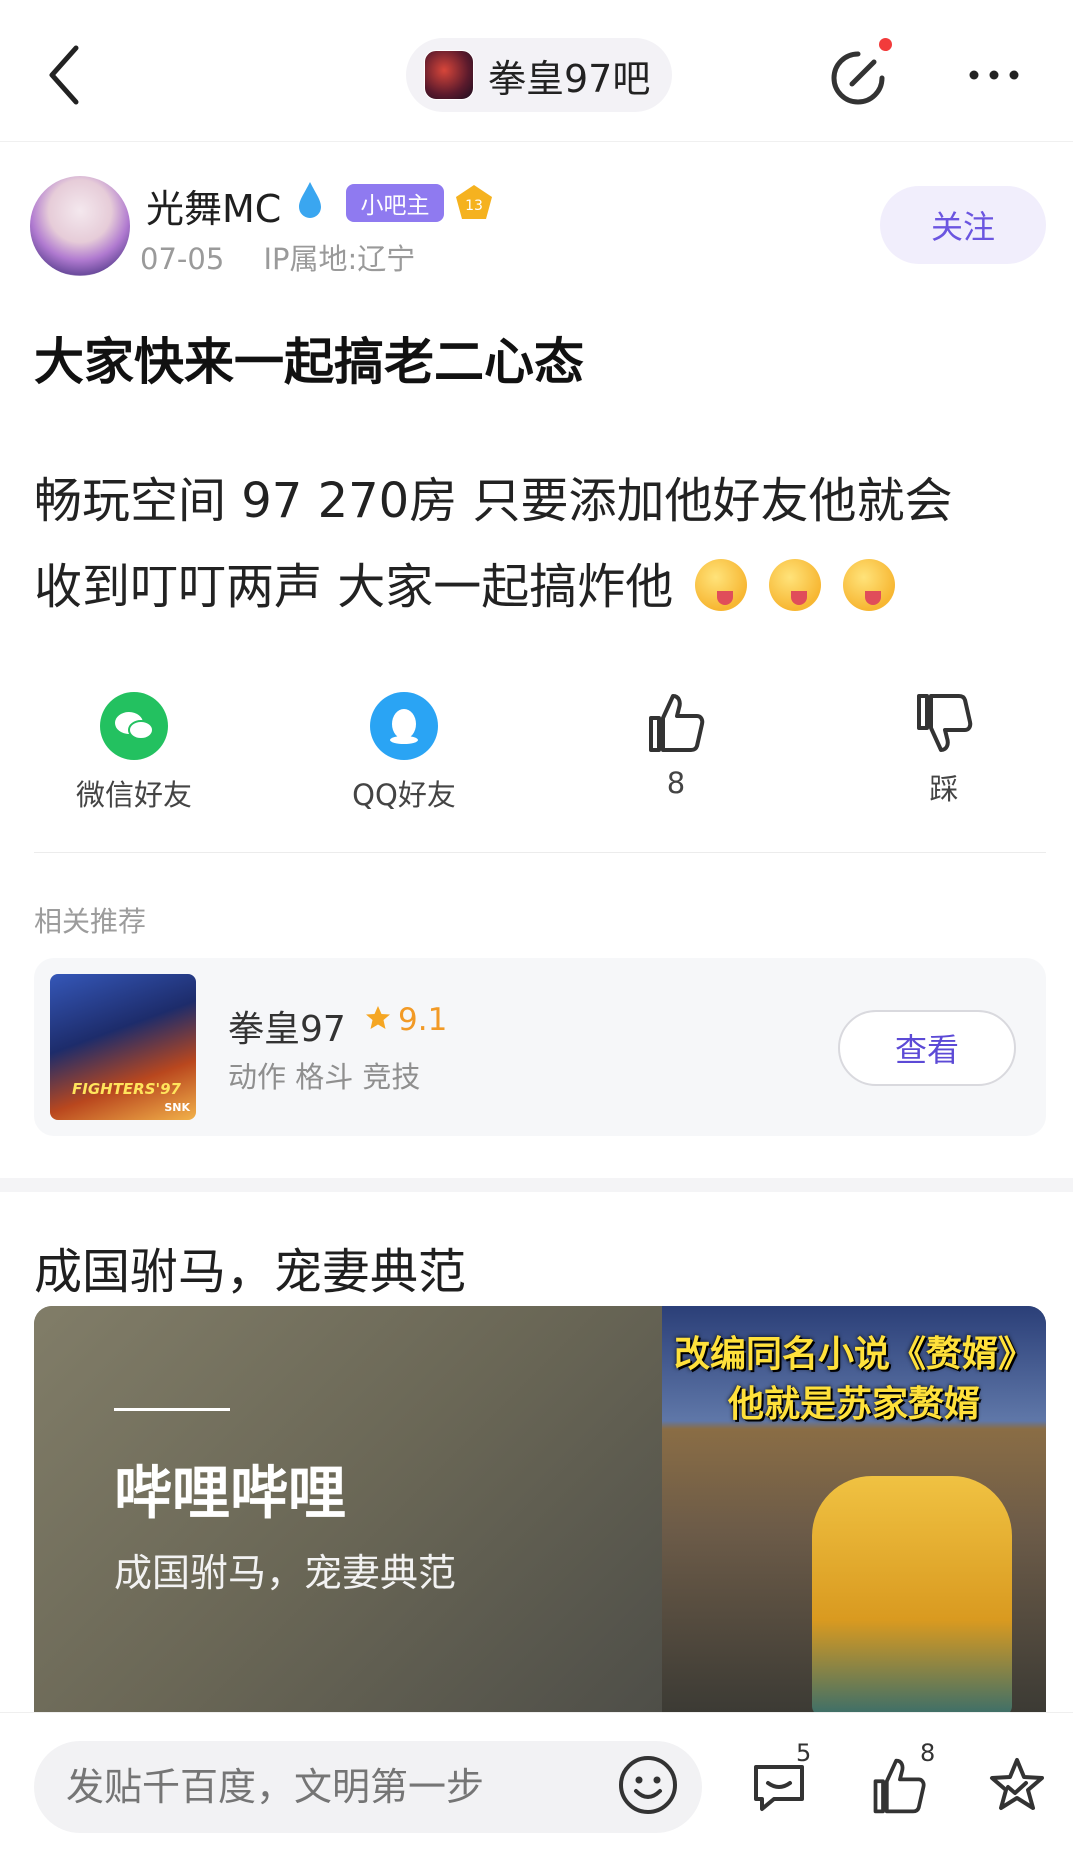 The width and height of the screenshot is (1073, 1857). Describe the element at coordinates (378, 1017) in the screenshot. I see `star-icon` at that location.